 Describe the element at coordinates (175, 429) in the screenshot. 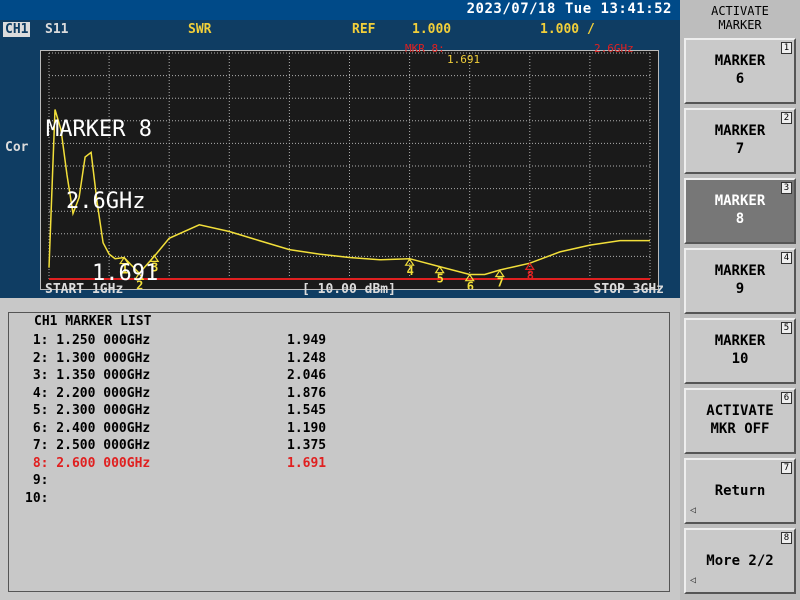

I see `marker-list-row: 6: 2.400 000GHz 1.190` at that location.